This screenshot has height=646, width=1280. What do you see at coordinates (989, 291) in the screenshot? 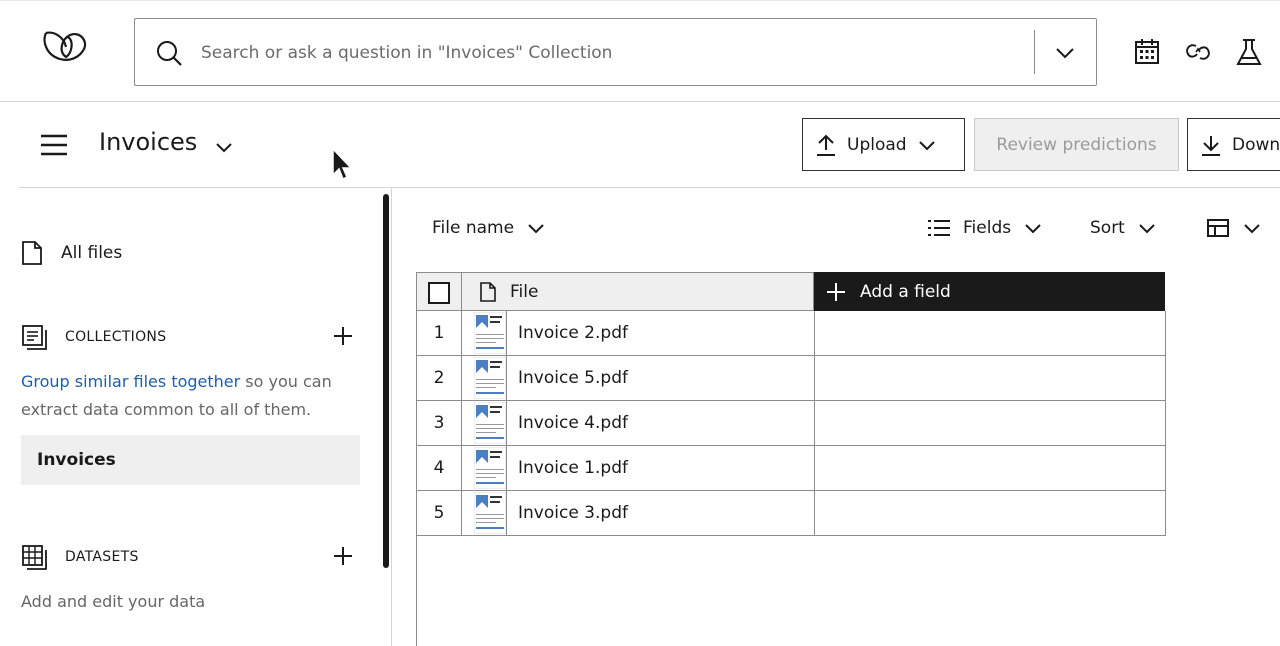
I see `add-field-button: Add a field` at bounding box center [989, 291].